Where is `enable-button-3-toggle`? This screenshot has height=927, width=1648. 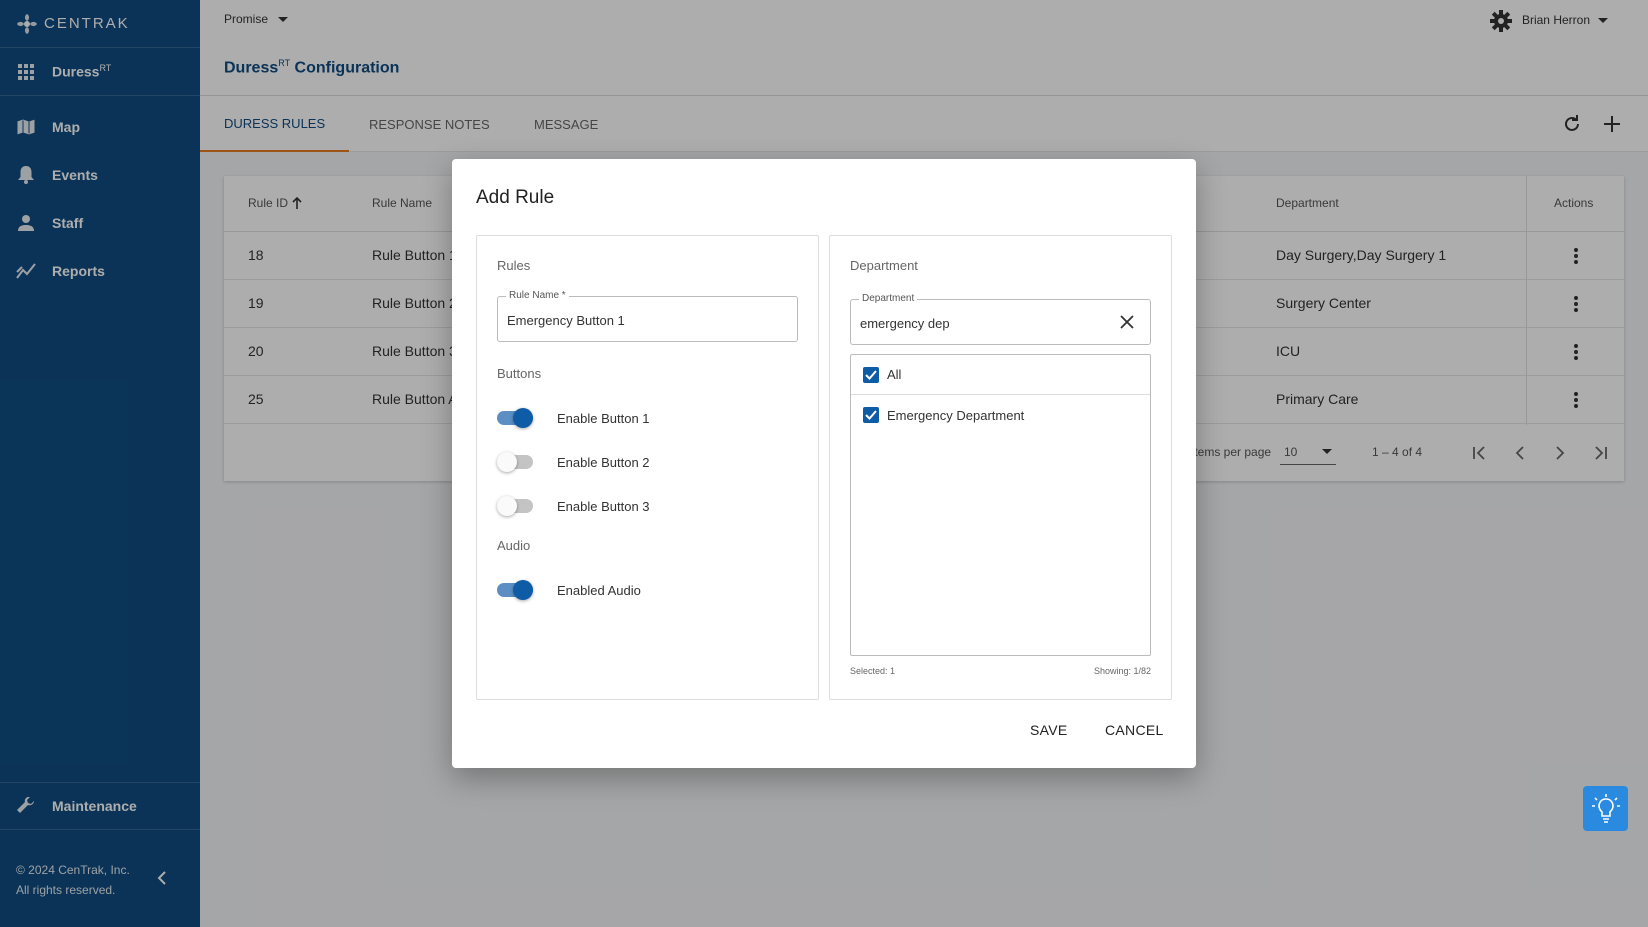
enable-button-3-toggle is located at coordinates (515, 506).